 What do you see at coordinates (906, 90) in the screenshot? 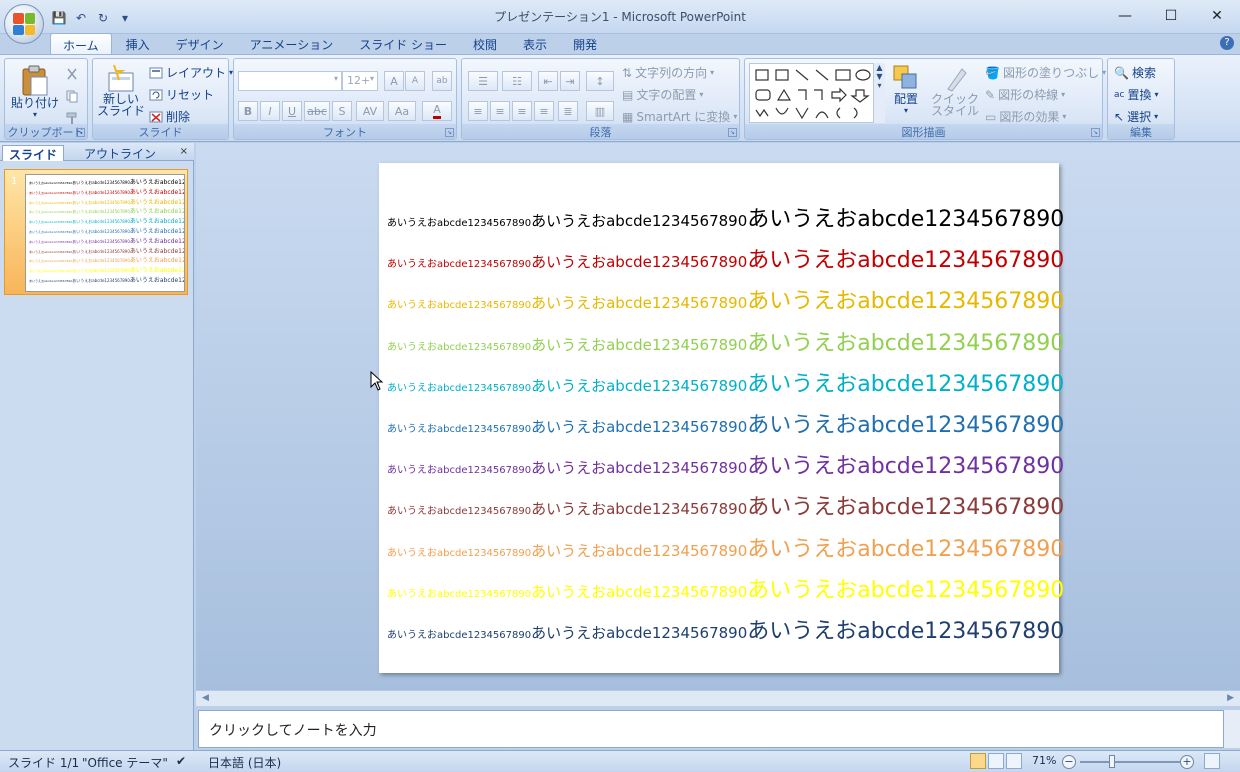
I see `arrange-button: 配置 ▾` at bounding box center [906, 90].